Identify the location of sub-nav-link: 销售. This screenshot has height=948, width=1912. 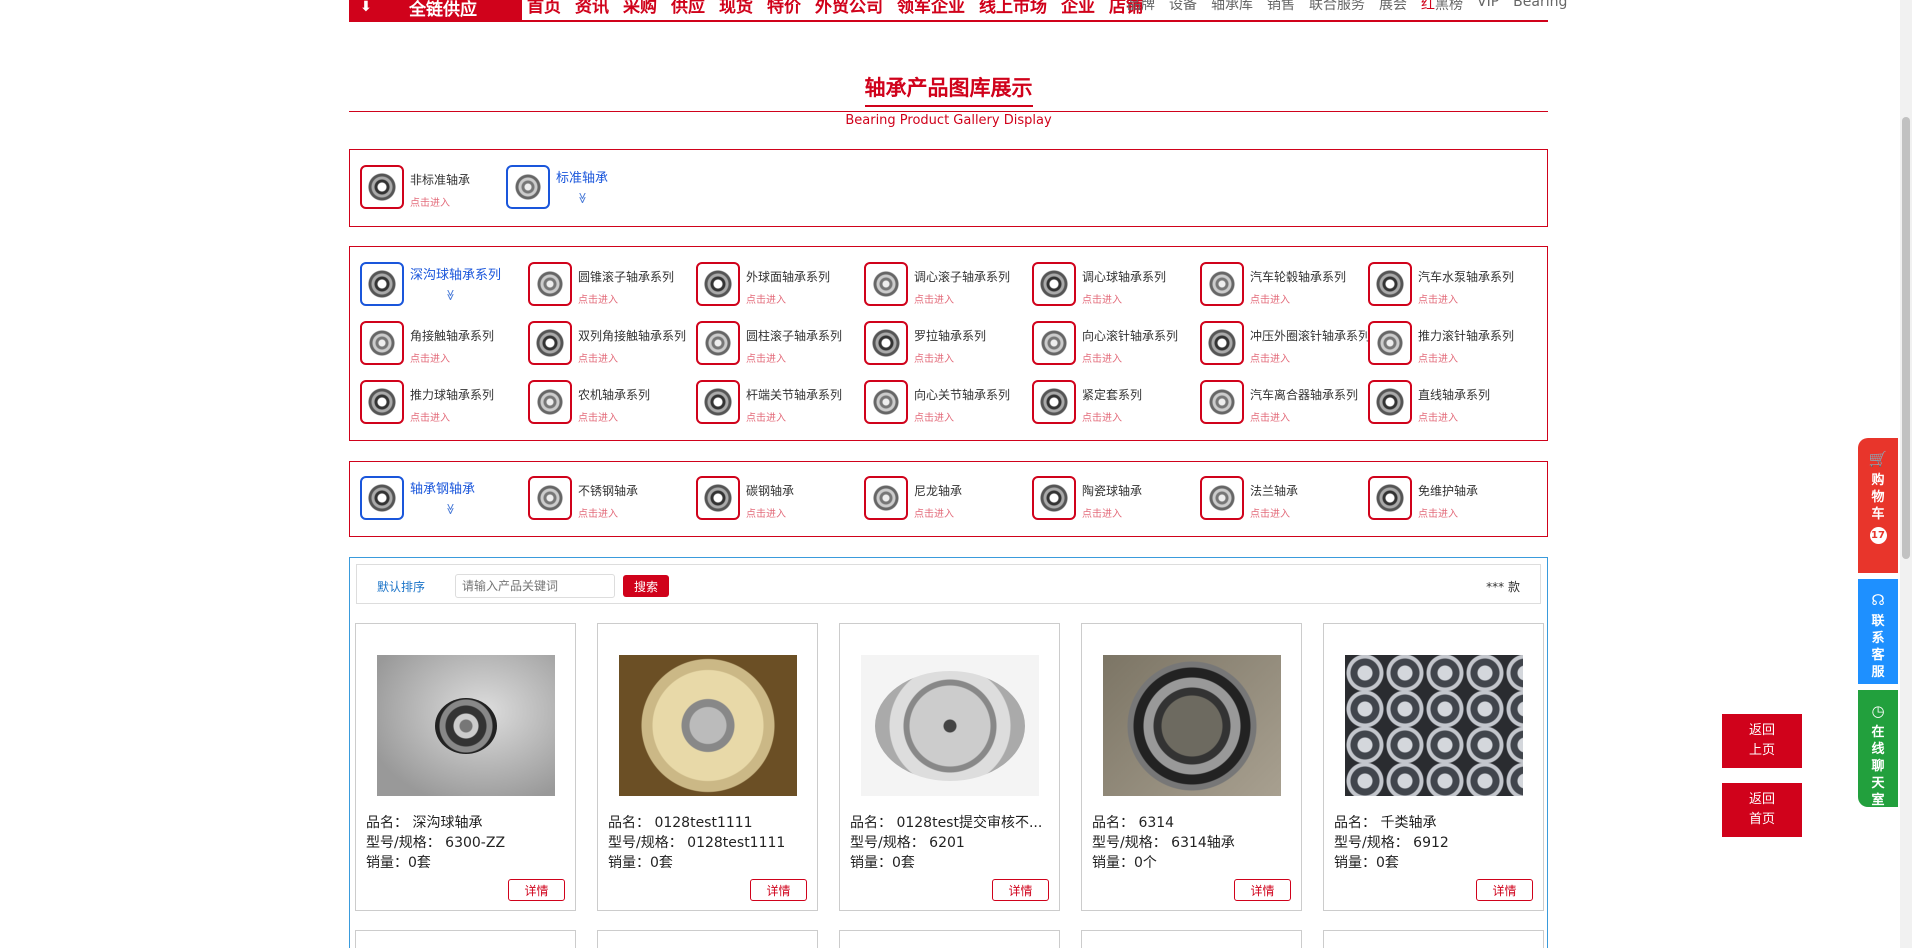
(1281, 7).